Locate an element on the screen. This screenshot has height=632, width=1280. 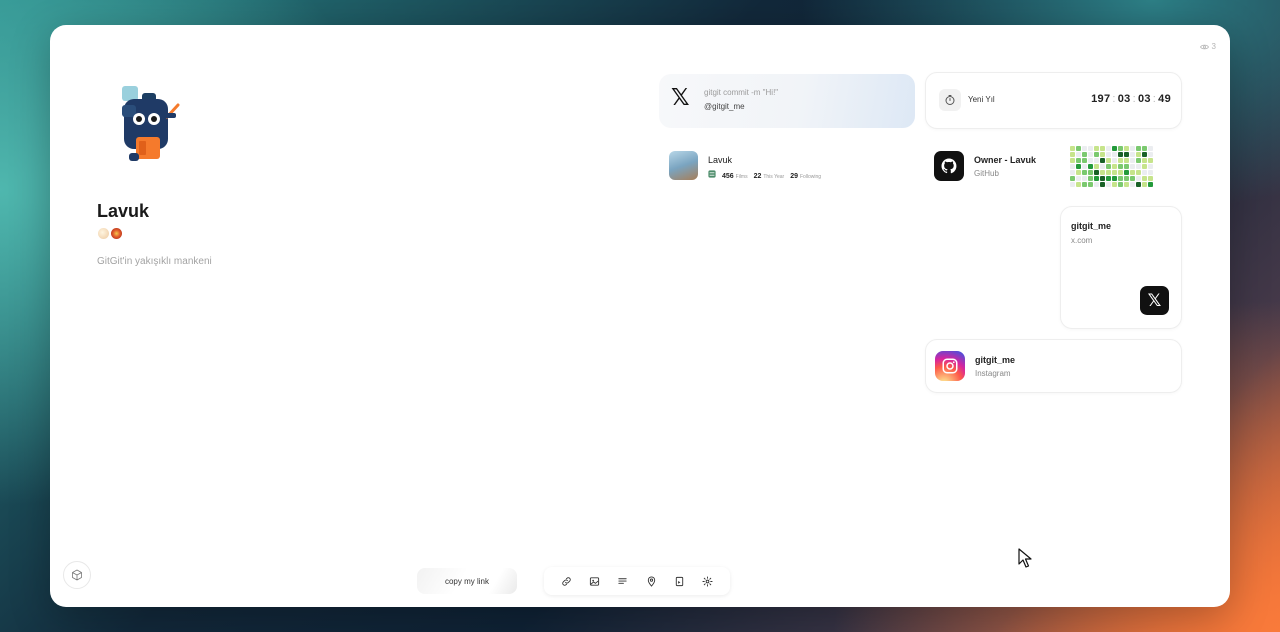
instagram-title: gitgit_me is located at coordinates (995, 360).